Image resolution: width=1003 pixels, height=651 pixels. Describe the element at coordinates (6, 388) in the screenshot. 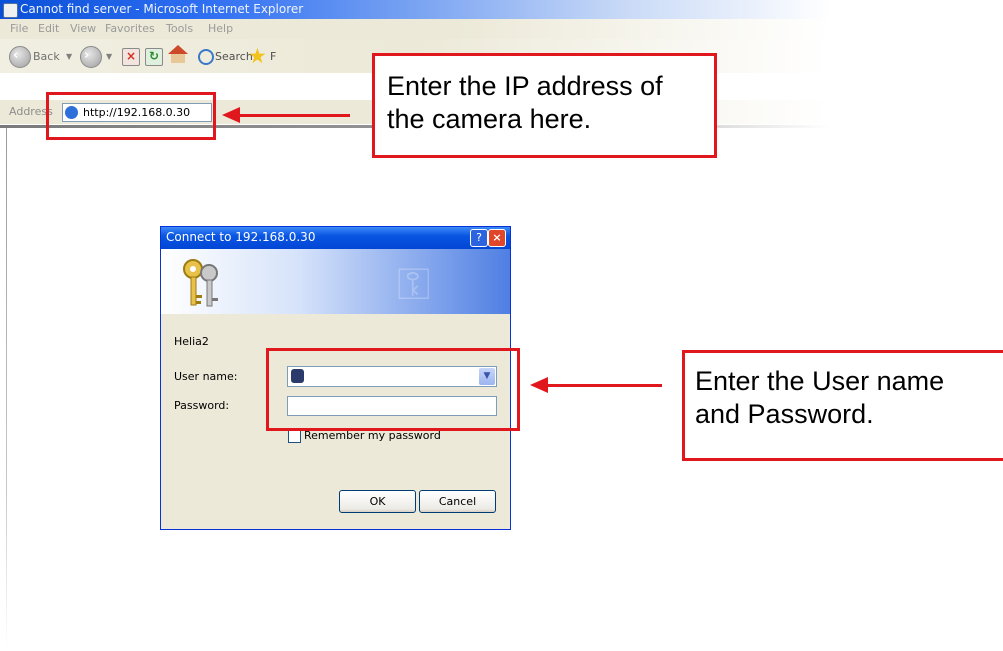

I see `window-left-edge` at that location.